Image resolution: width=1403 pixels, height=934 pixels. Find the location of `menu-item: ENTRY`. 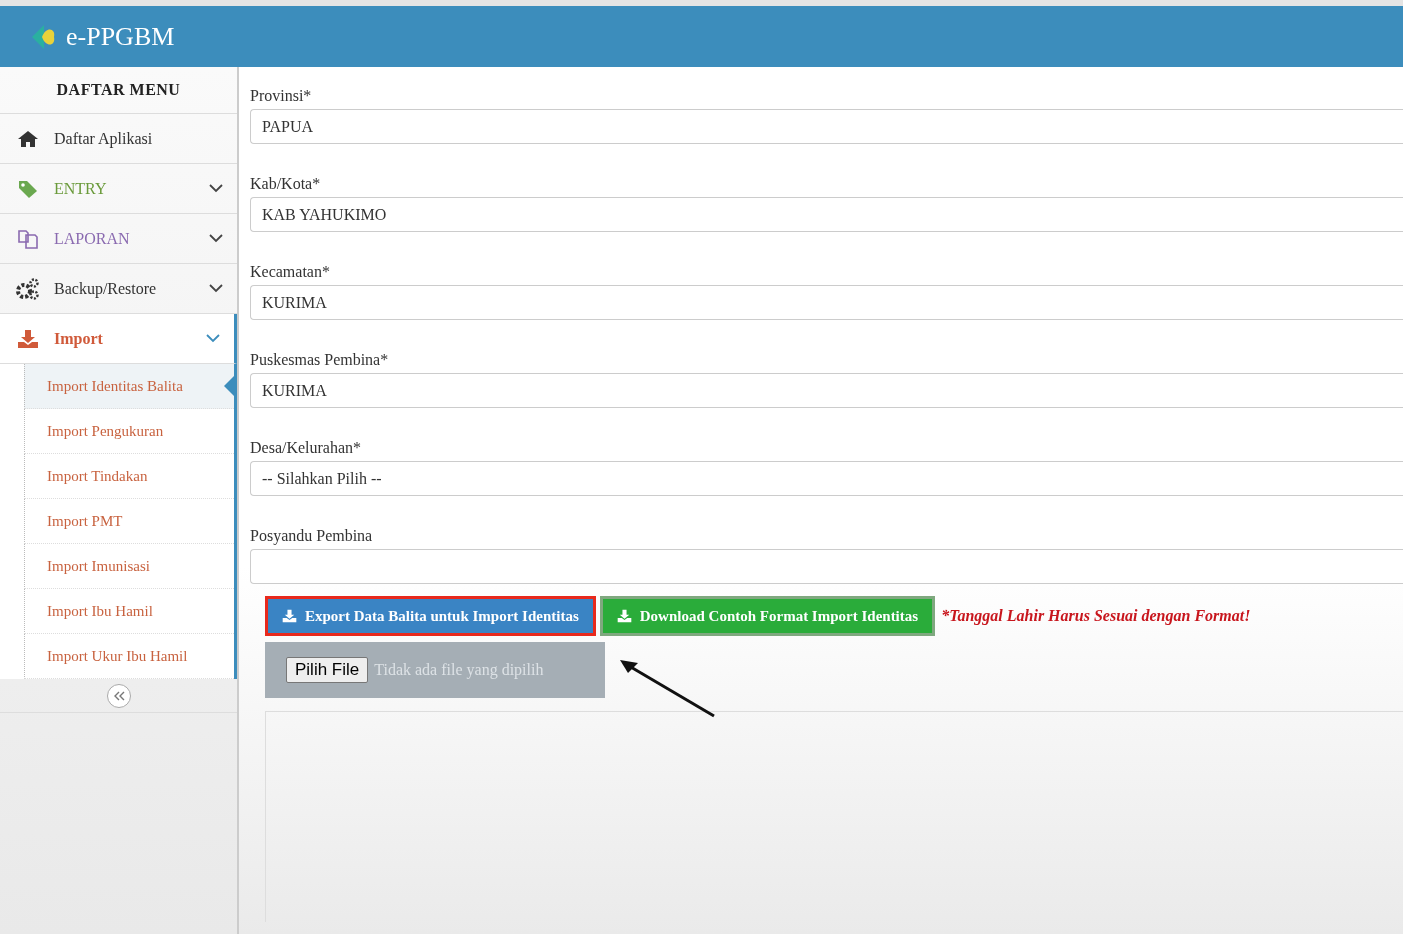

menu-item: ENTRY is located at coordinates (118, 189).